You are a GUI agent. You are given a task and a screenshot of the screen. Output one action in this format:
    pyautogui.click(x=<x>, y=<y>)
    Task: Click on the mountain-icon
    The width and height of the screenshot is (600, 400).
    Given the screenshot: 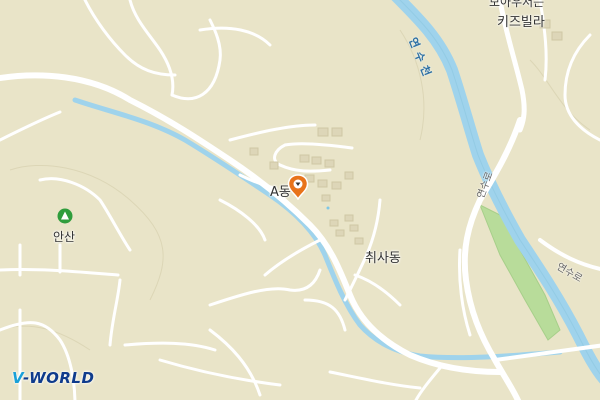 What is the action you would take?
    pyautogui.click(x=65, y=216)
    